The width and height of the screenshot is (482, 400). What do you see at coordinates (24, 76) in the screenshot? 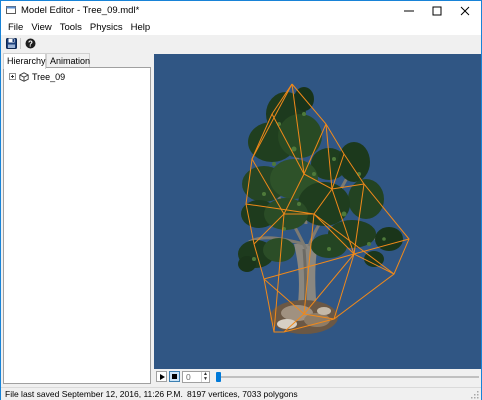
I see `cube-icon` at bounding box center [24, 76].